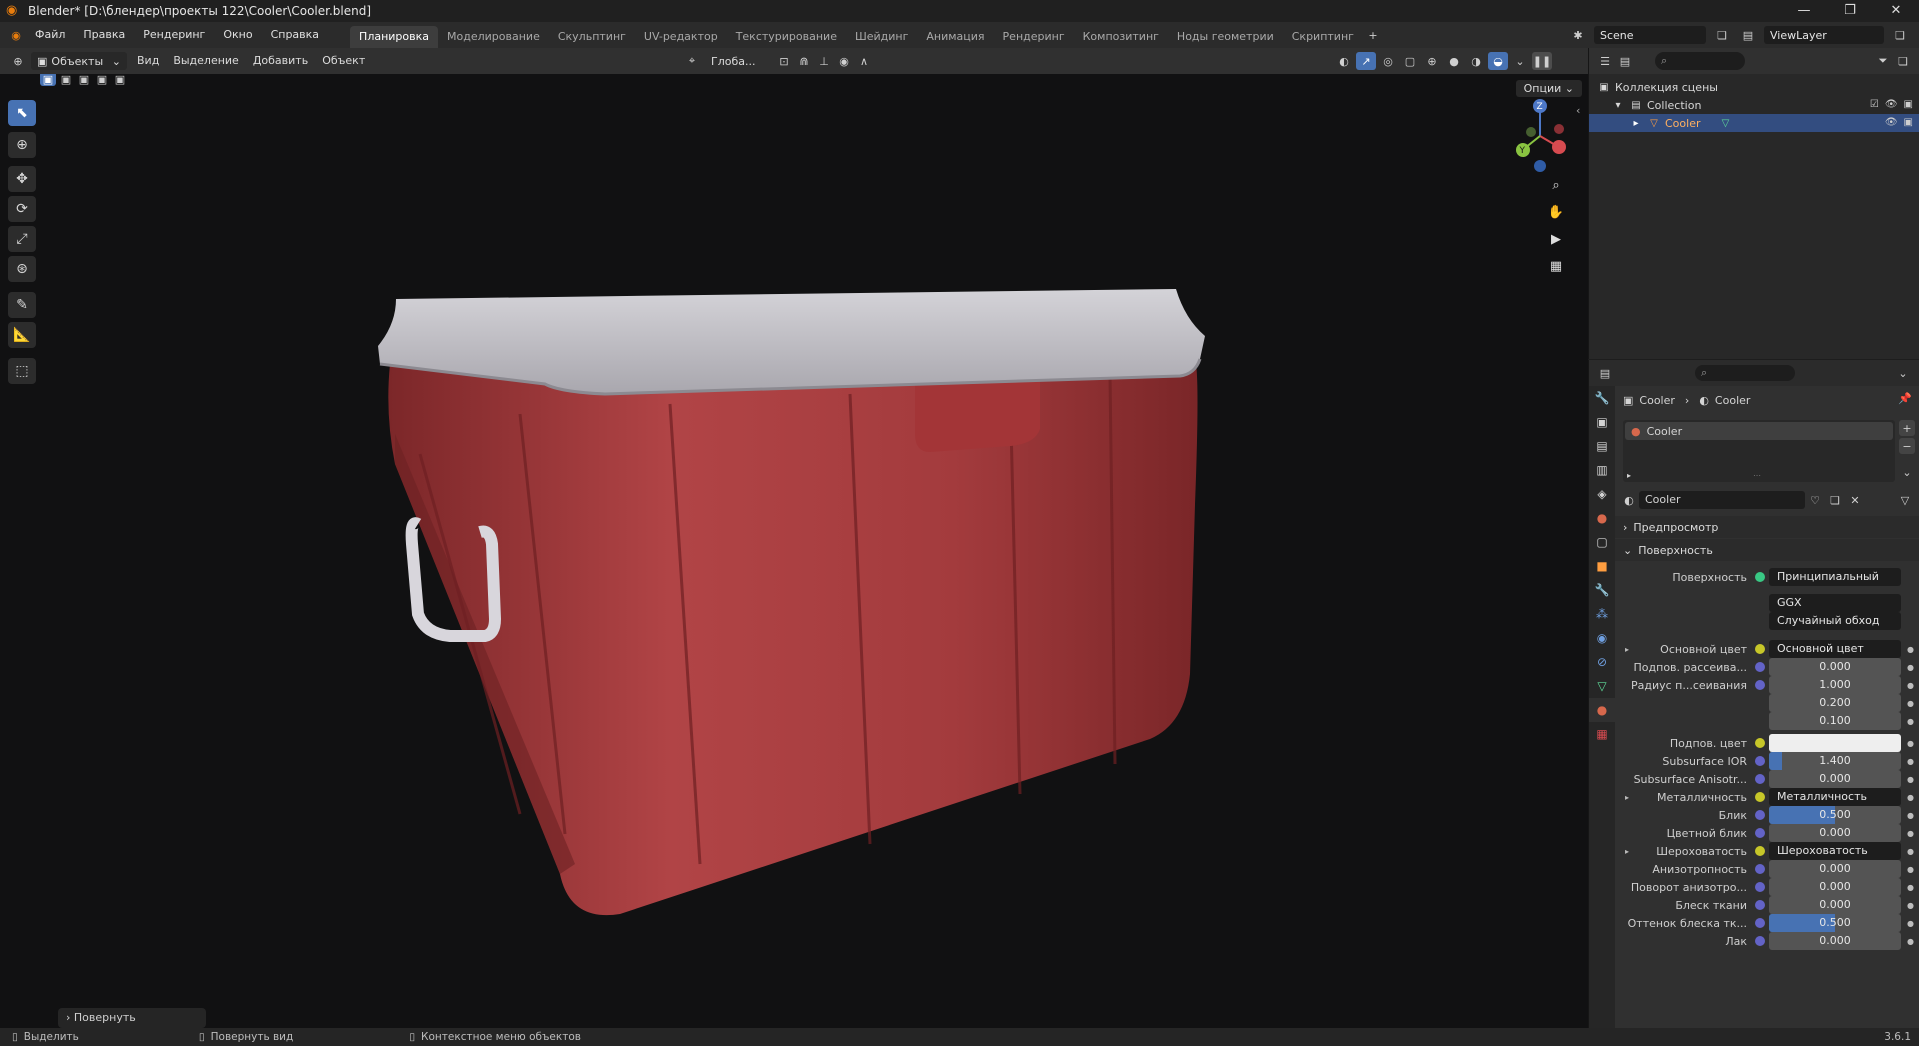 This screenshot has width=1919, height=1046. What do you see at coordinates (1602, 638) in the screenshot?
I see `physics-tab-icon: ◉` at bounding box center [1602, 638].